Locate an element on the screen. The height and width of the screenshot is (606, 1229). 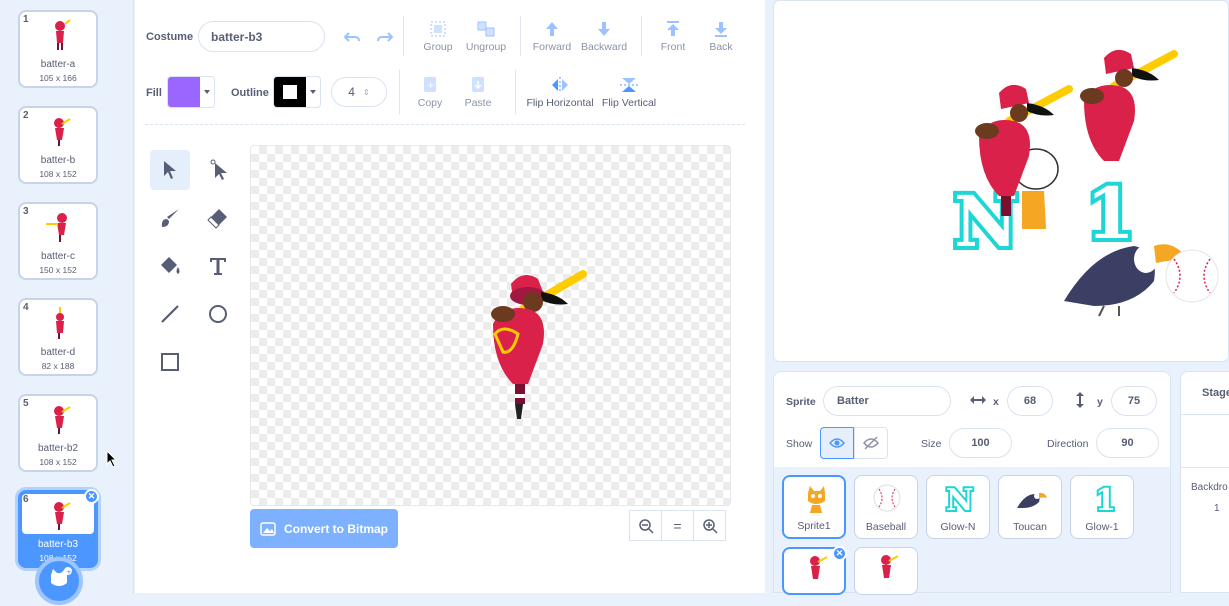
undo-icon is located at coordinates (352, 37).